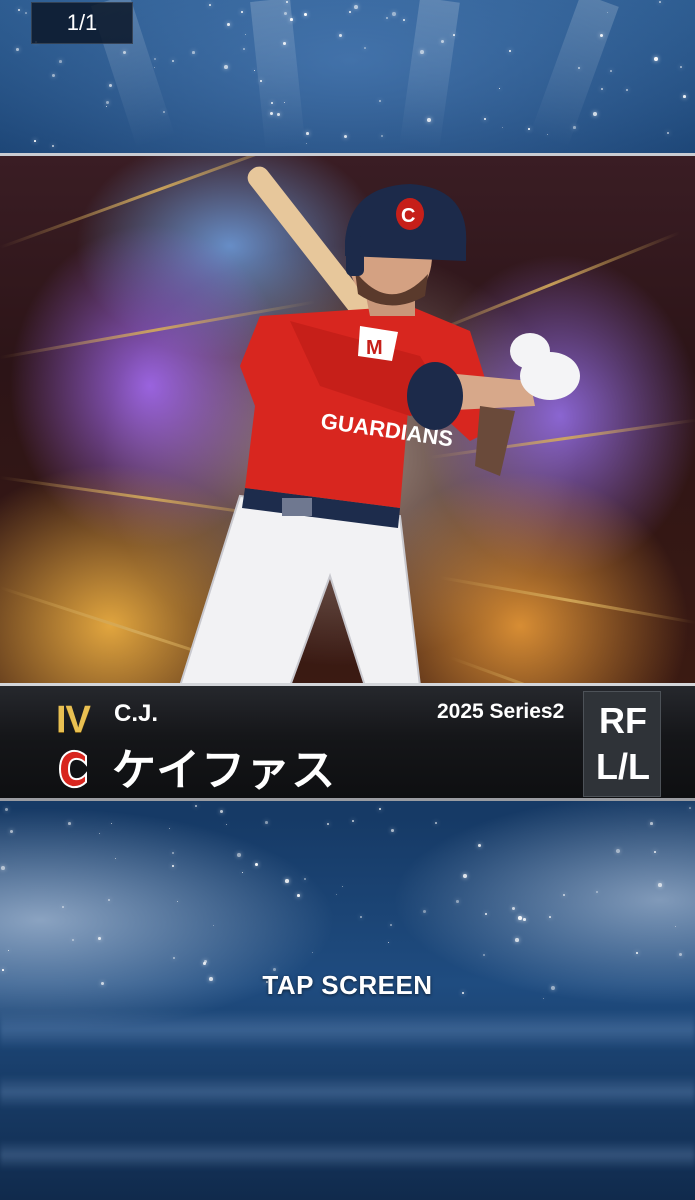 This screenshot has width=695, height=1200. Describe the element at coordinates (429, 76) in the screenshot. I see `light-beam` at that location.